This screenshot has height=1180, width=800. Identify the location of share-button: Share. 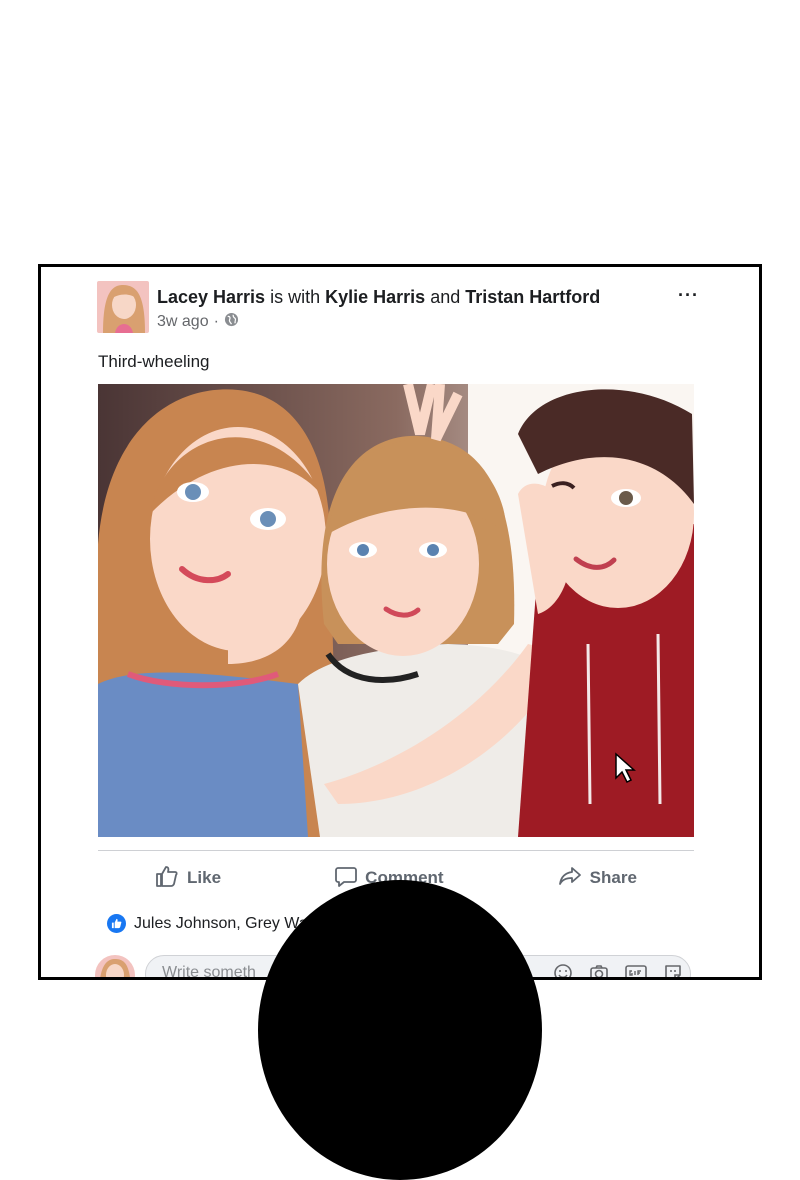
(597, 878).